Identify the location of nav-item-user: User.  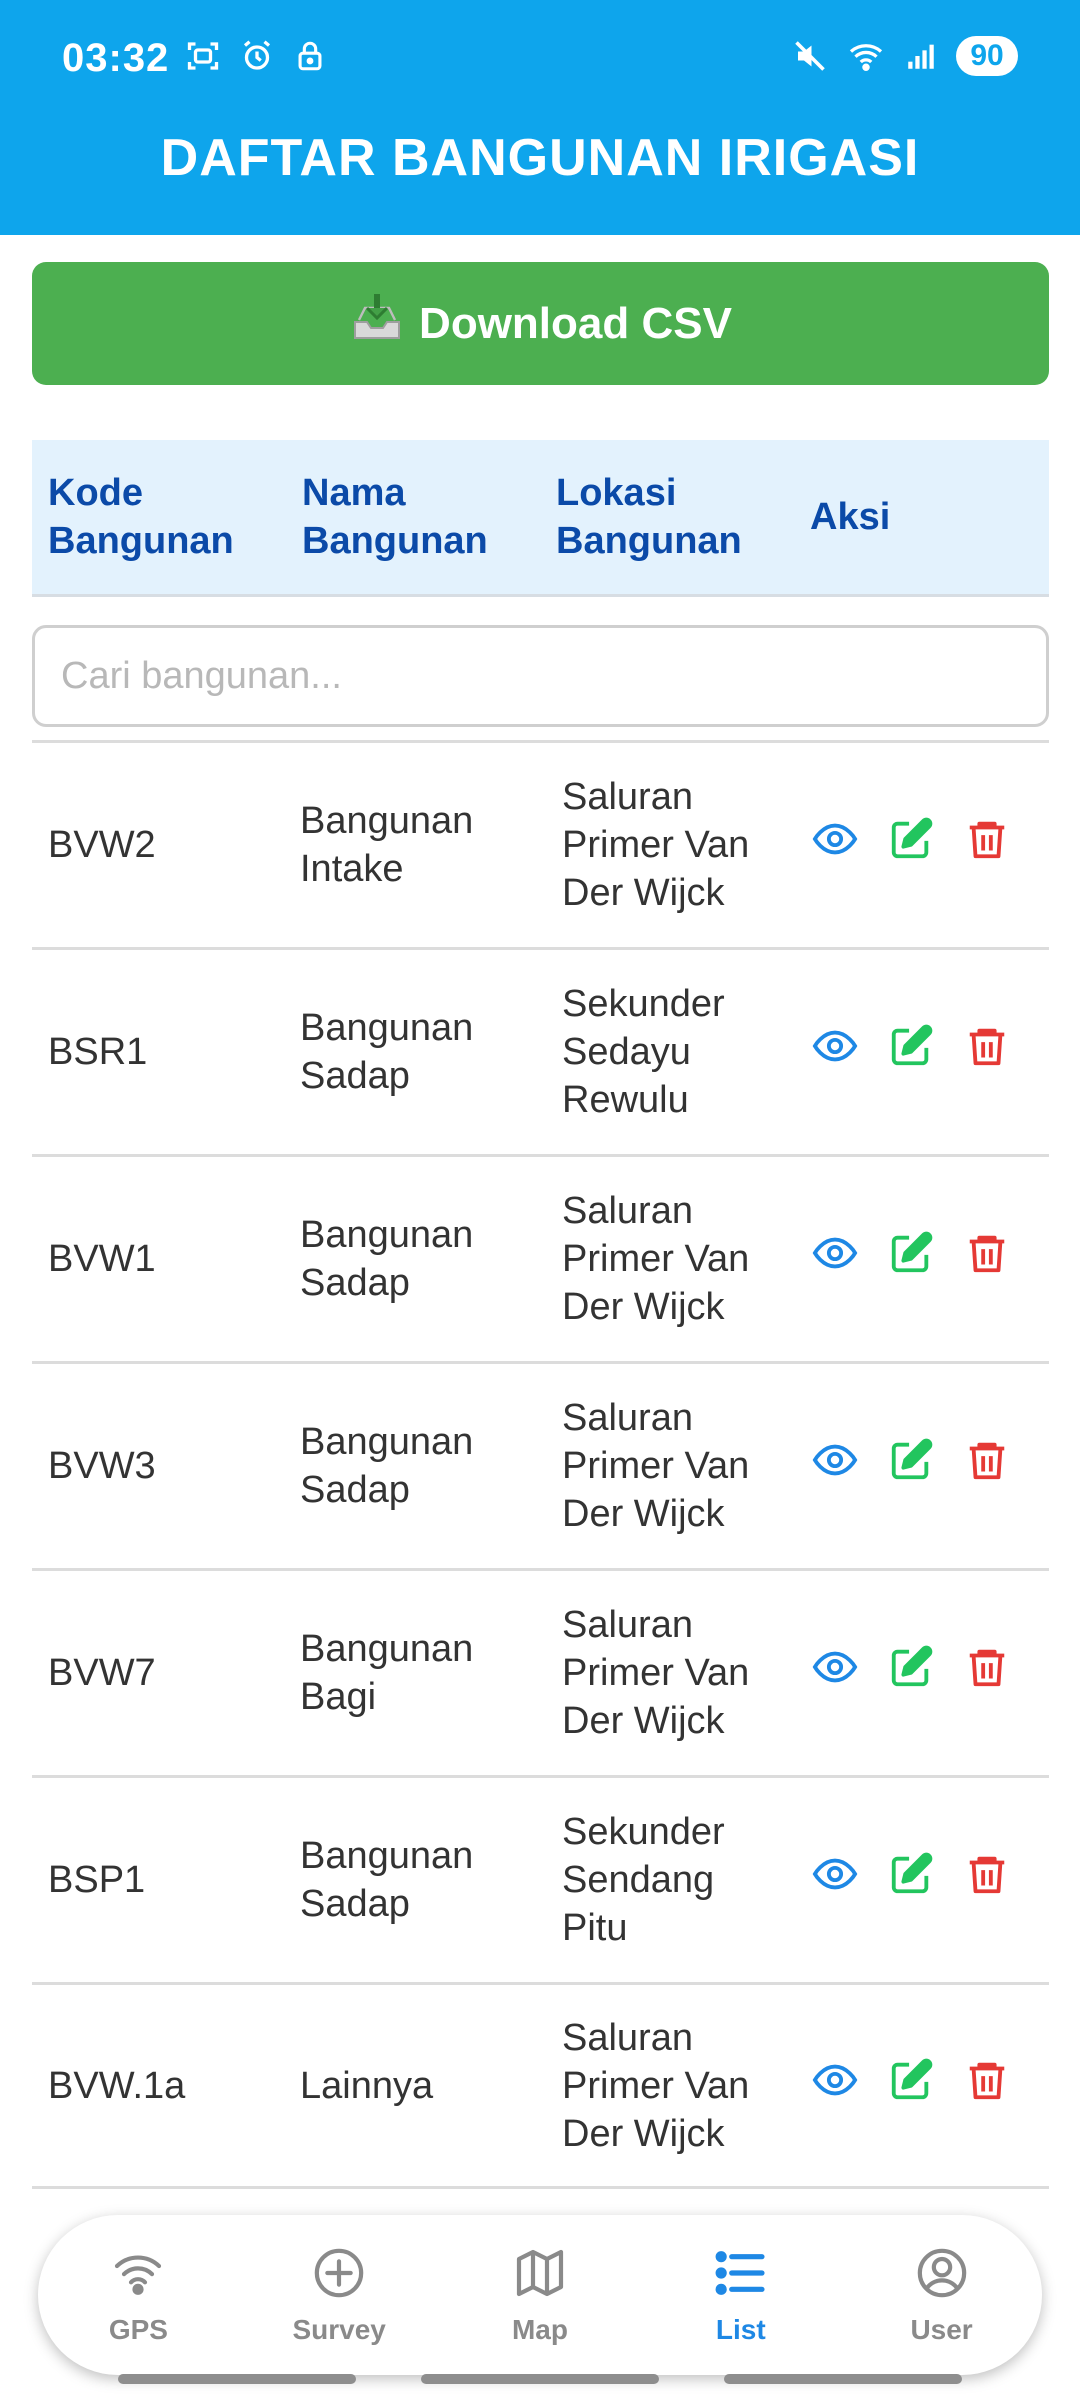
(942, 2295).